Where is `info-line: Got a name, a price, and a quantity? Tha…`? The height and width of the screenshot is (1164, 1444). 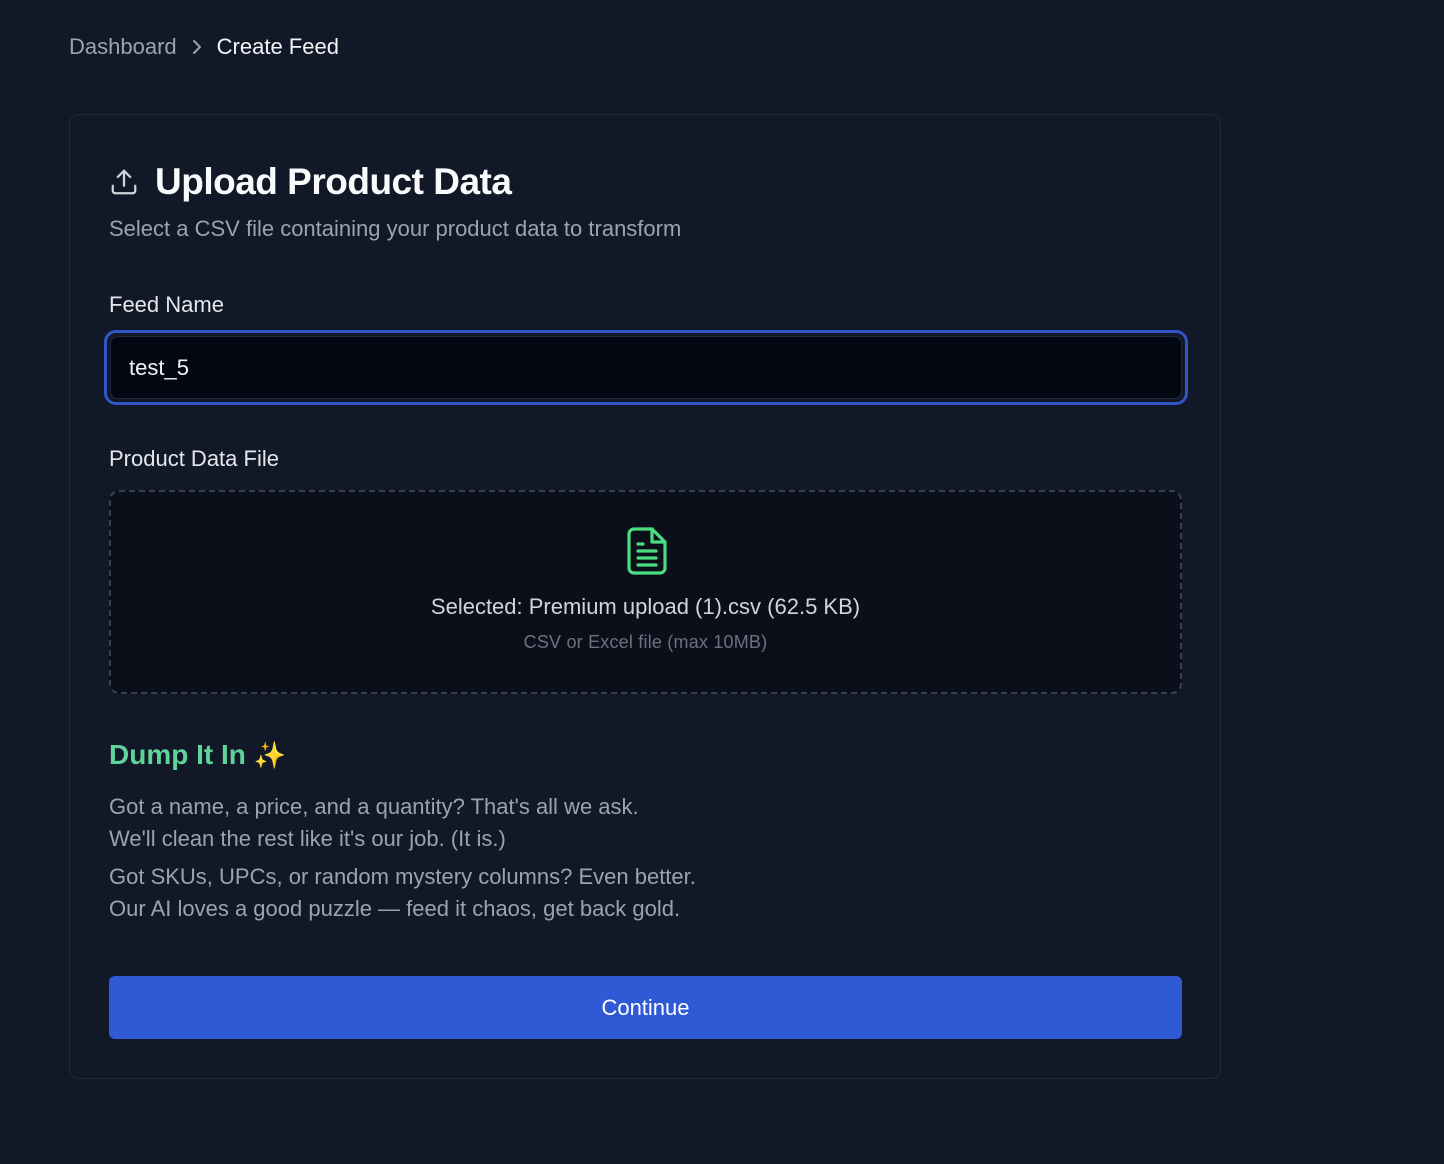 info-line: Got a name, a price, and a quantity? Tha… is located at coordinates (374, 806).